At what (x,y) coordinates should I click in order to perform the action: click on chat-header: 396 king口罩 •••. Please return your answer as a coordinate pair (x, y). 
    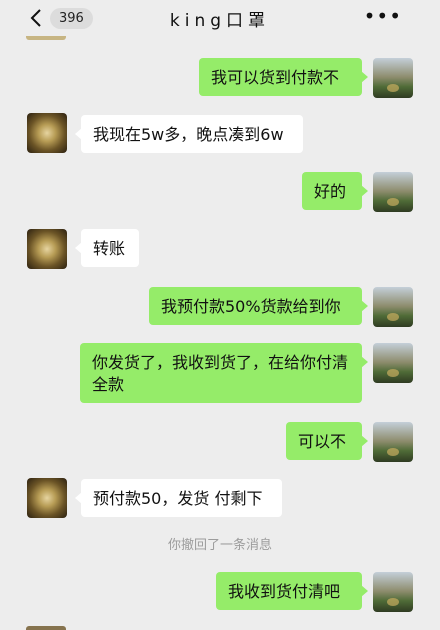
    Looking at the image, I should click on (220, 18).